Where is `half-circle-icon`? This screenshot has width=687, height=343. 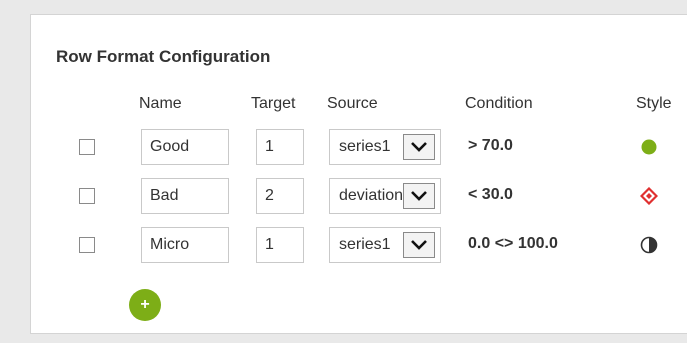 half-circle-icon is located at coordinates (649, 245).